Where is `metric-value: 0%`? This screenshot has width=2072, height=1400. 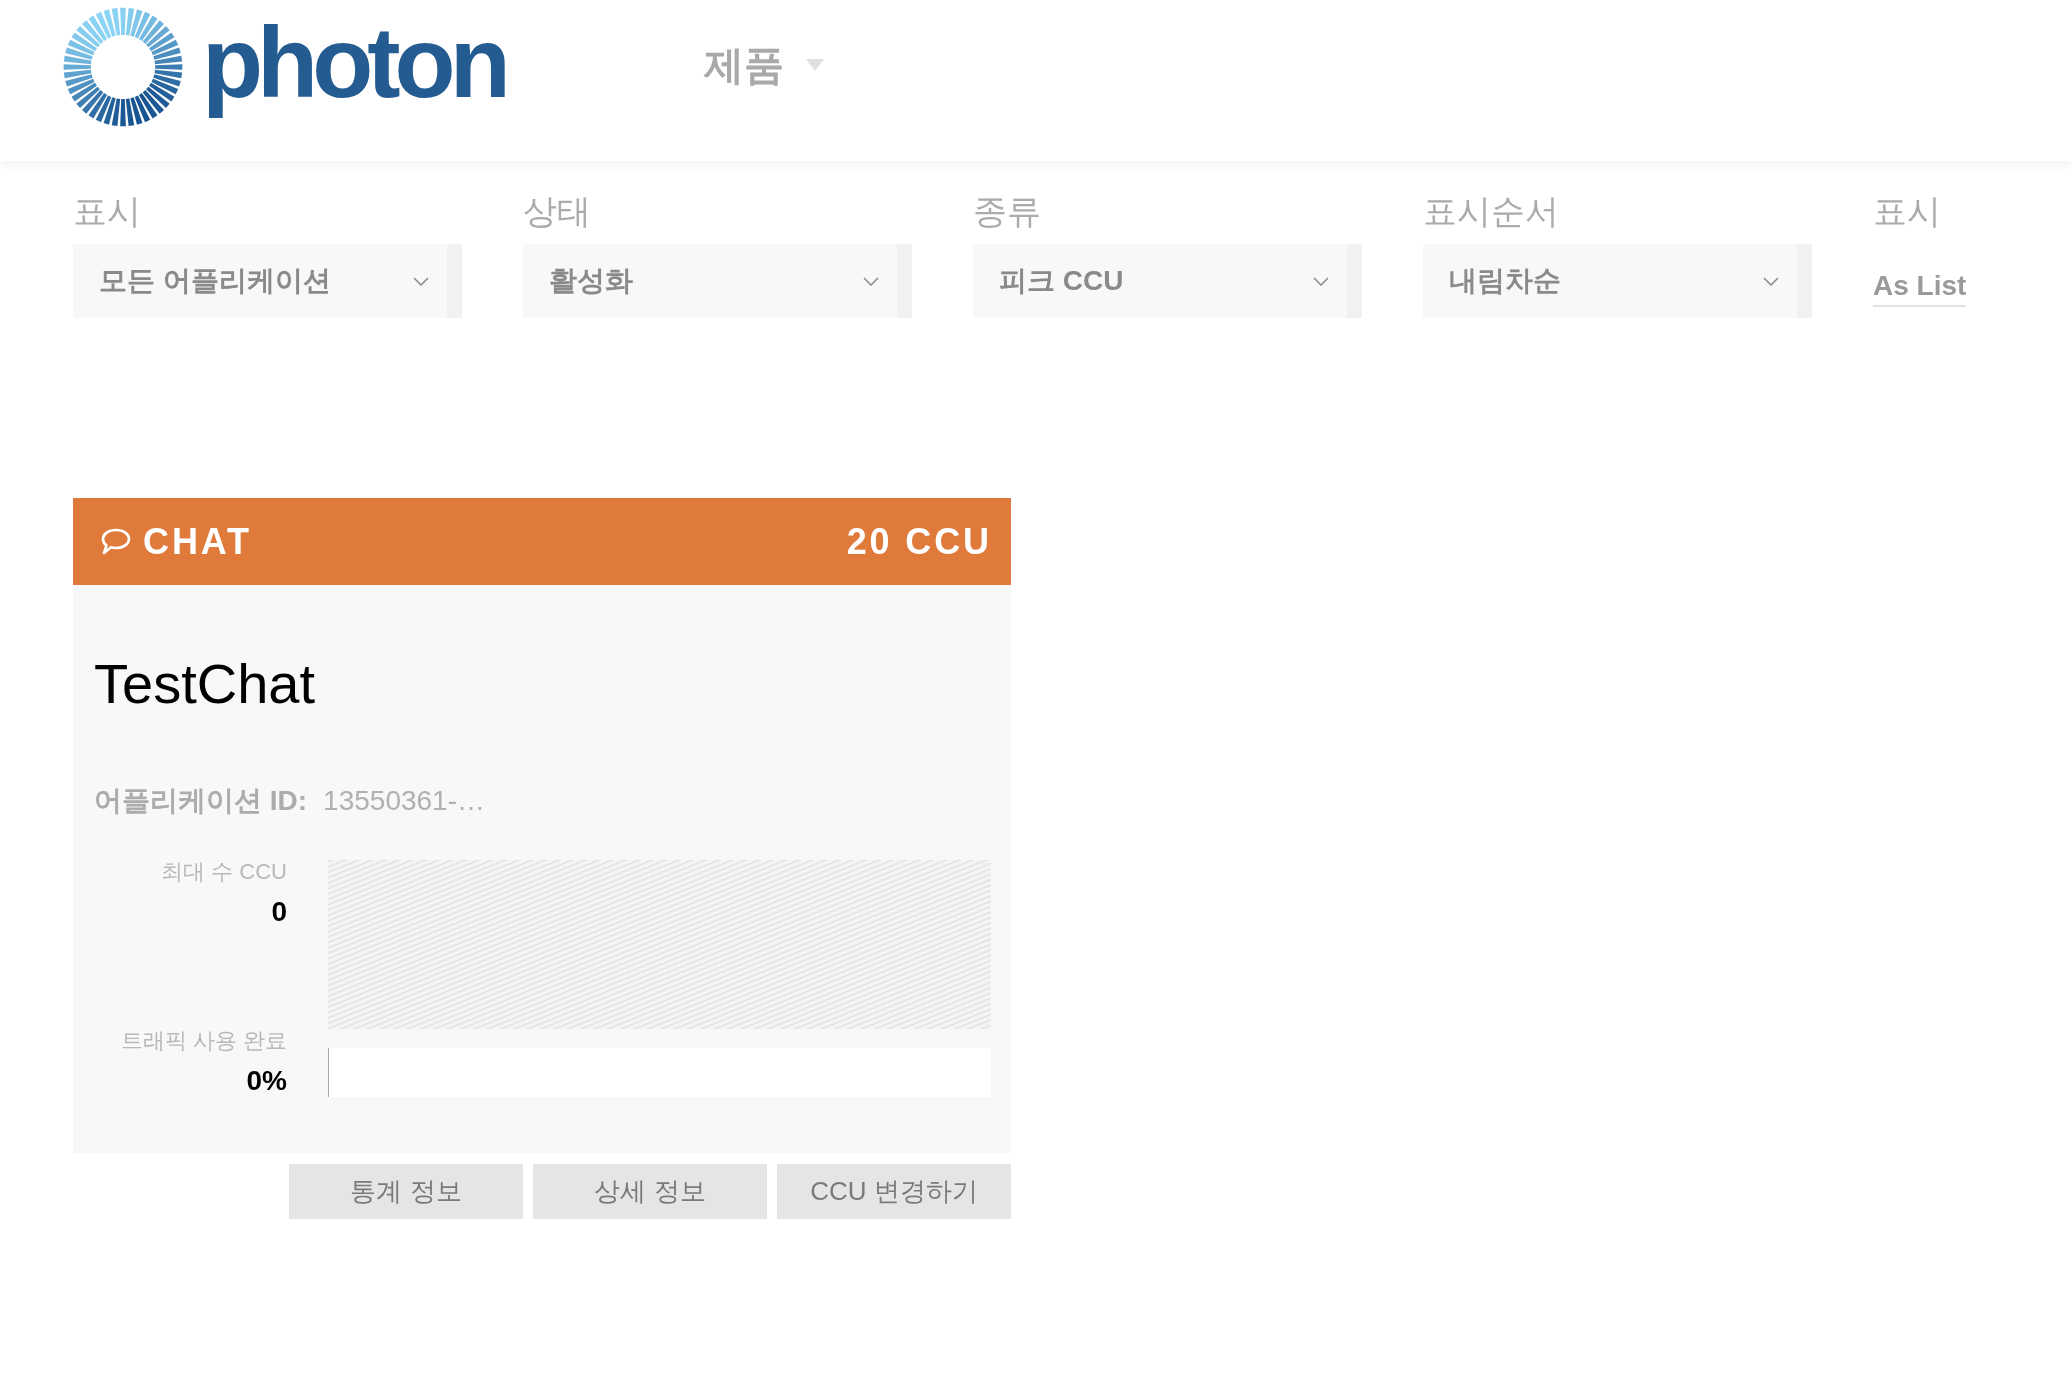
metric-value: 0% is located at coordinates (266, 1081).